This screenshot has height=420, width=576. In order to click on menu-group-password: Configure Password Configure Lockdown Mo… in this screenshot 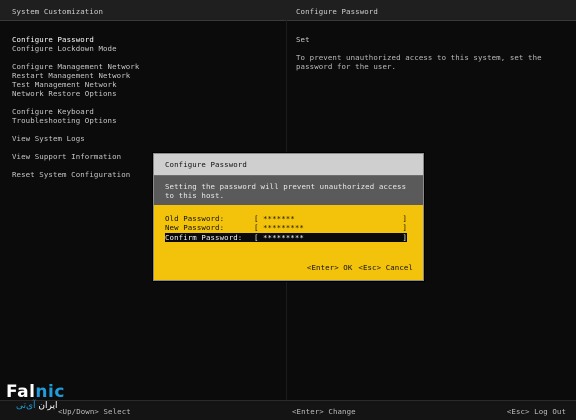, I will do `click(147, 44)`.